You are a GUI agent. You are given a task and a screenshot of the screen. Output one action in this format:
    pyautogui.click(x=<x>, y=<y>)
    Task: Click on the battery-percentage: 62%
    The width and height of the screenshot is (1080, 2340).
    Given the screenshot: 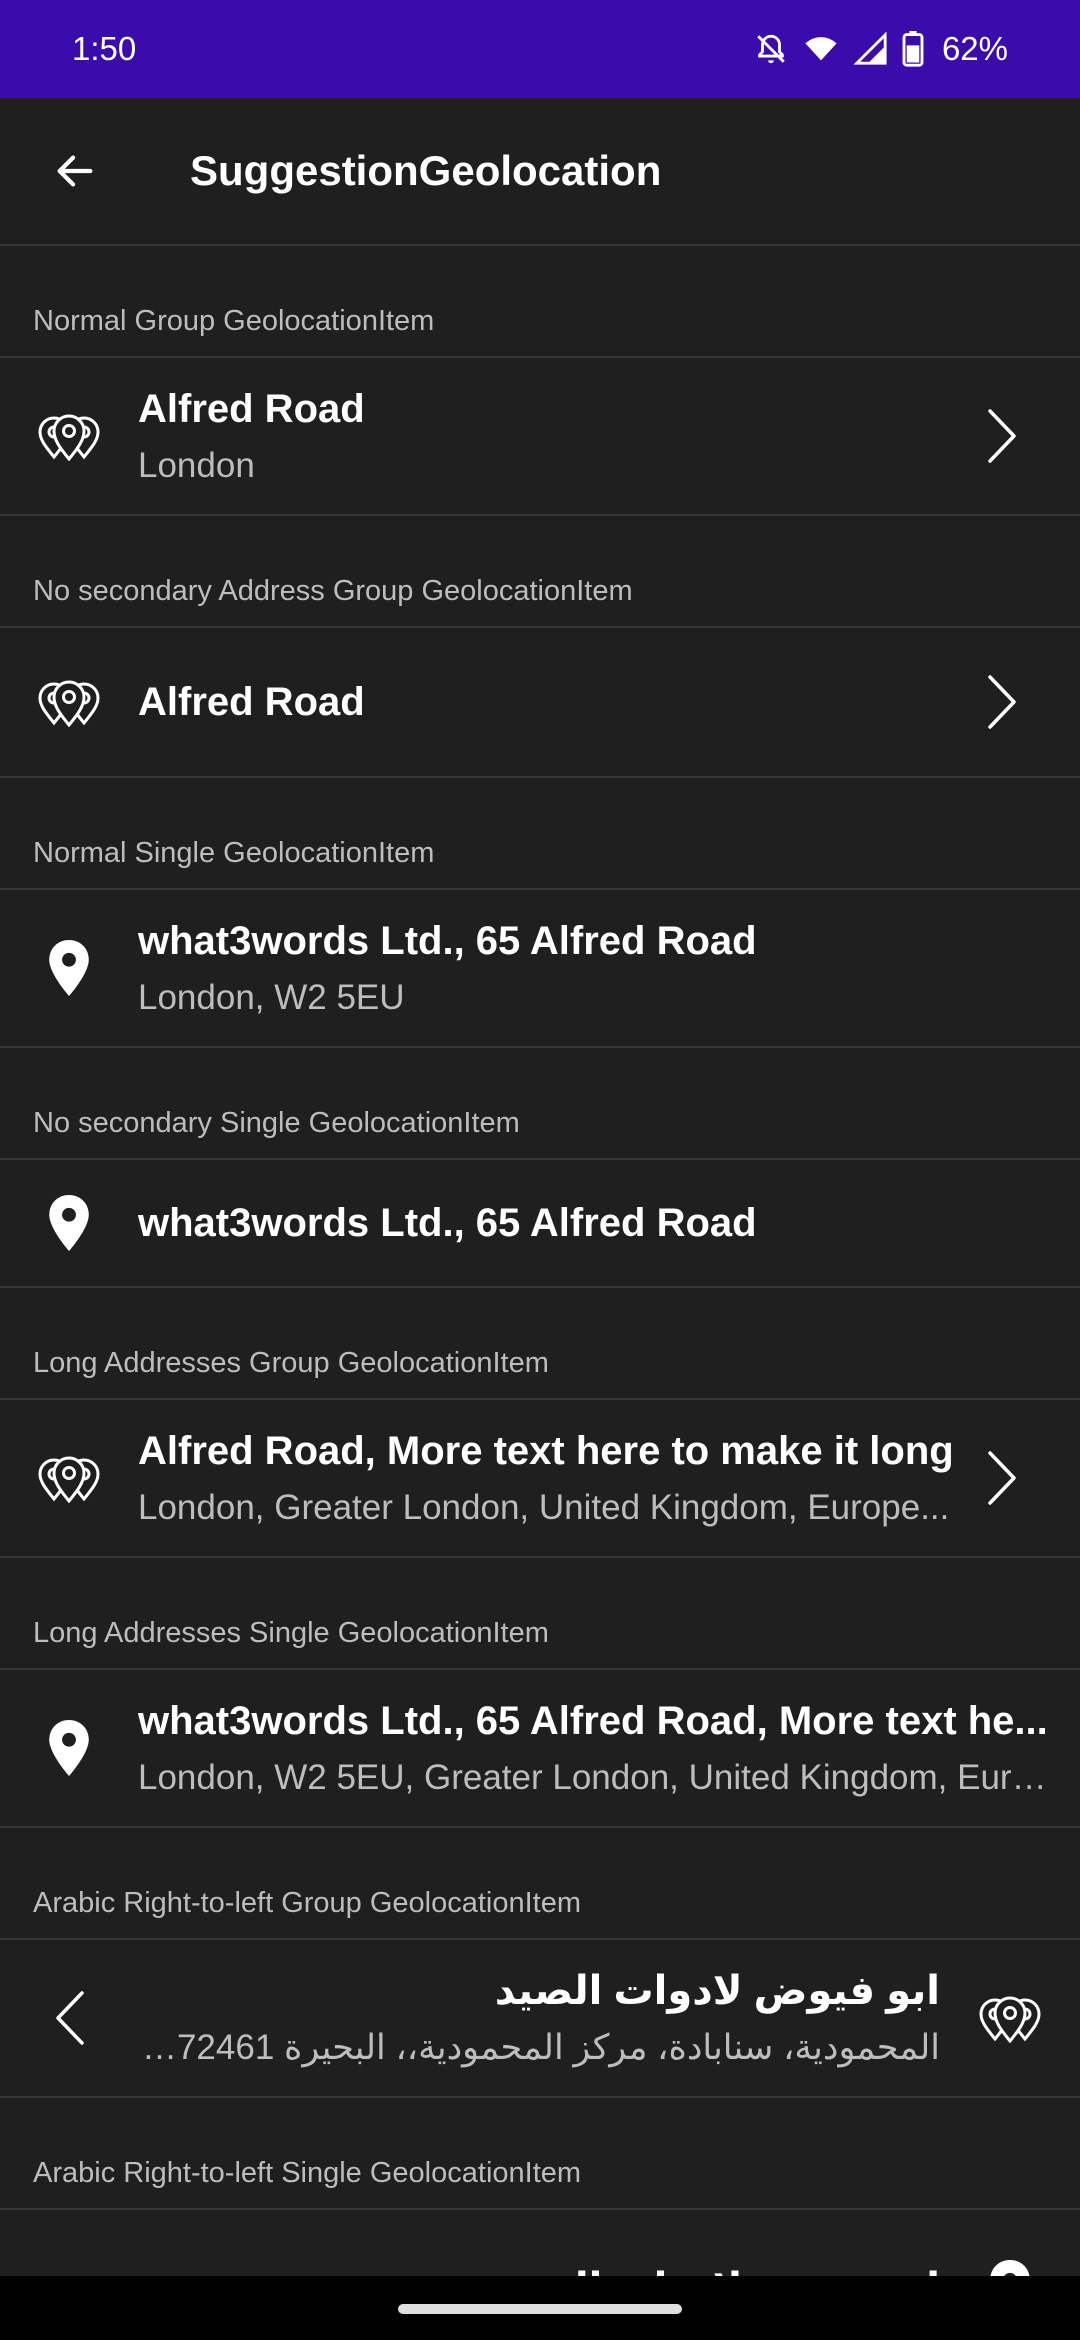 What is the action you would take?
    pyautogui.click(x=974, y=48)
    